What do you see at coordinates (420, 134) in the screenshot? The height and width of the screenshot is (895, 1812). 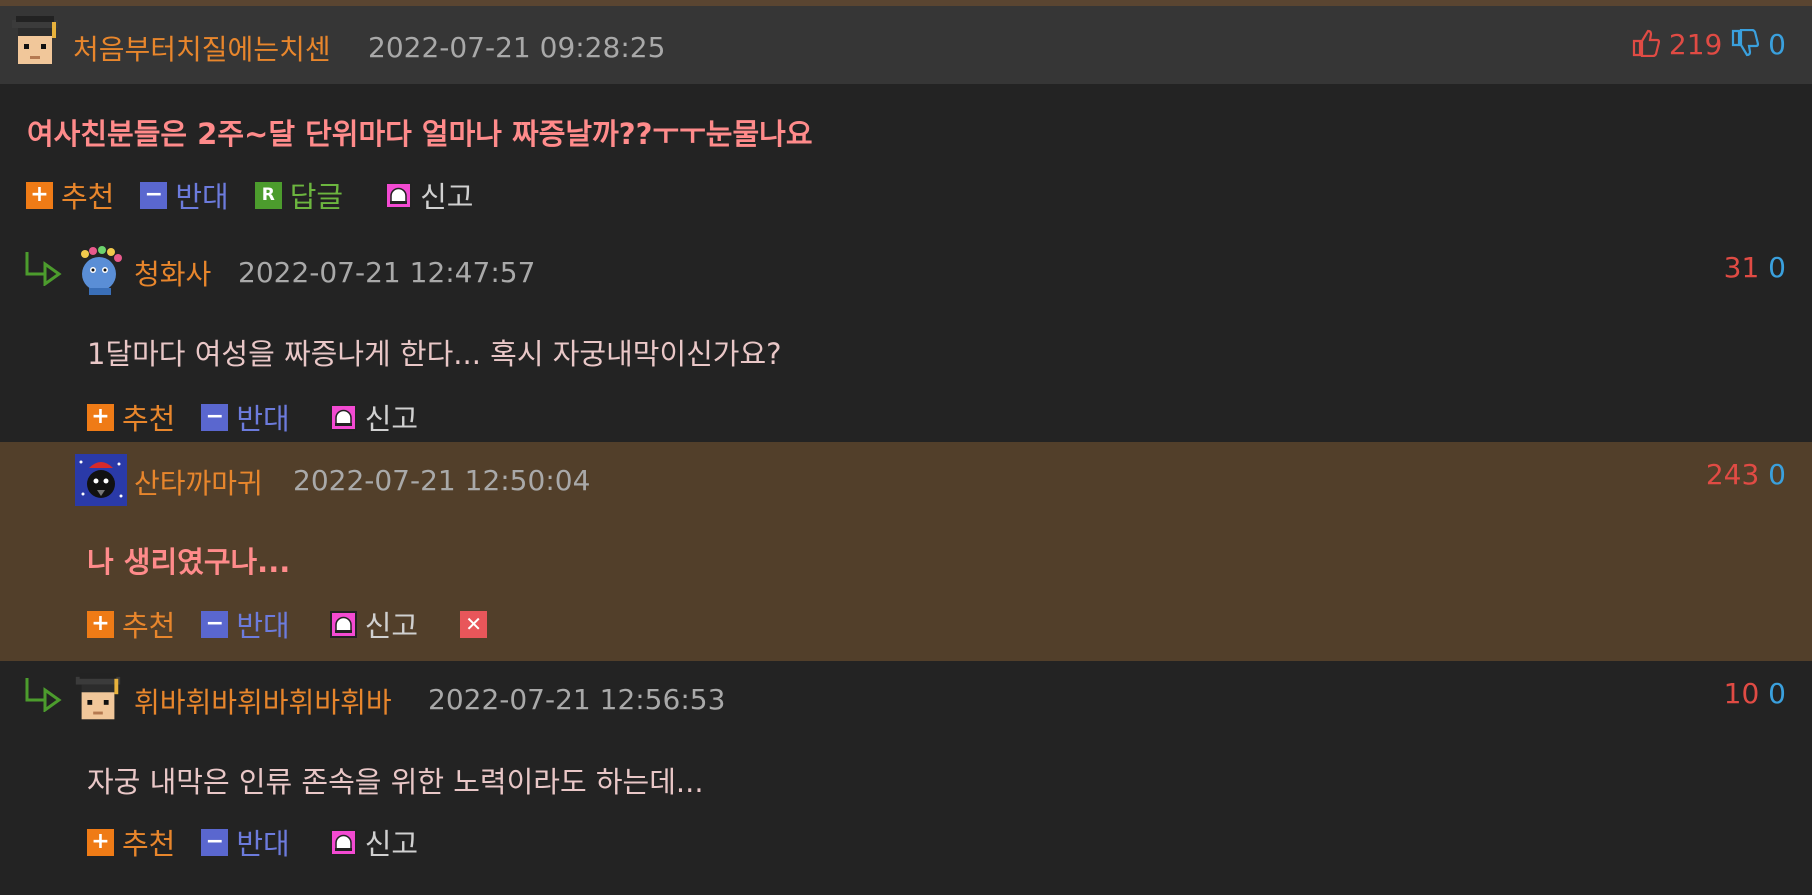 I see `comment-text: 여사친분들은 2주~달 단위마다 얼마나 짜증날까??ㅜㅜ눈물나요` at bounding box center [420, 134].